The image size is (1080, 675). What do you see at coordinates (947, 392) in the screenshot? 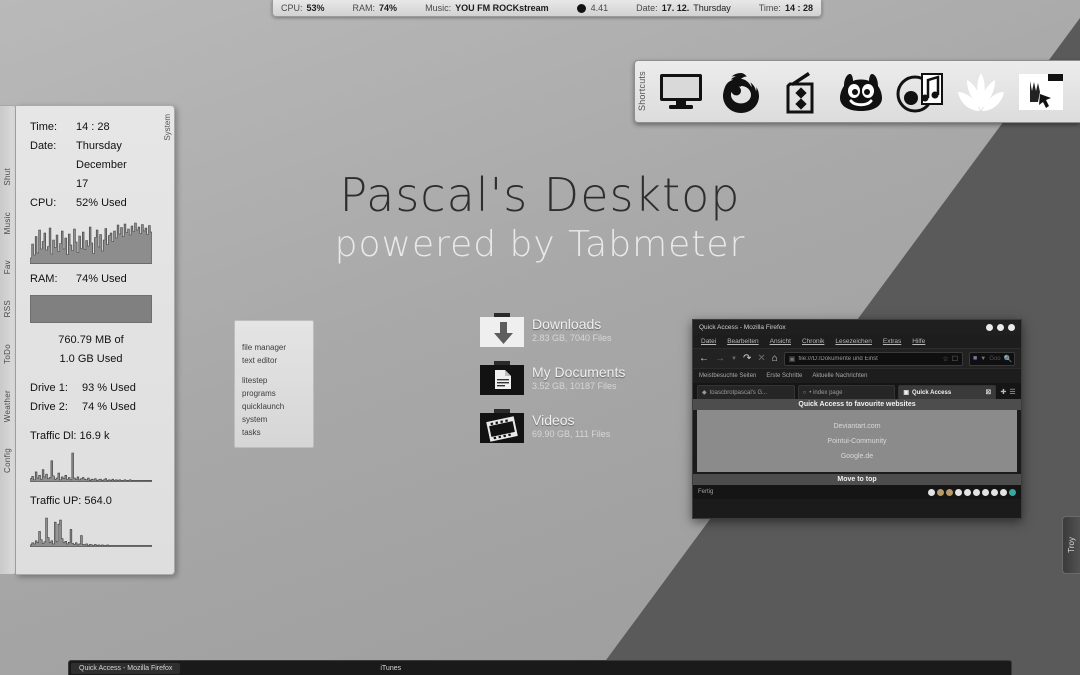
I see `browser-tab-quick-access: ▣ Quick Access ☒` at bounding box center [947, 392].